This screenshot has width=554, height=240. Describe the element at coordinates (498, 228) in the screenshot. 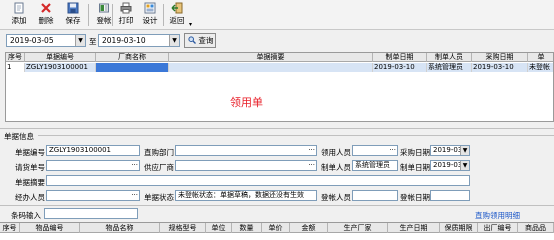

I see `column-header: 出厂编号` at that location.